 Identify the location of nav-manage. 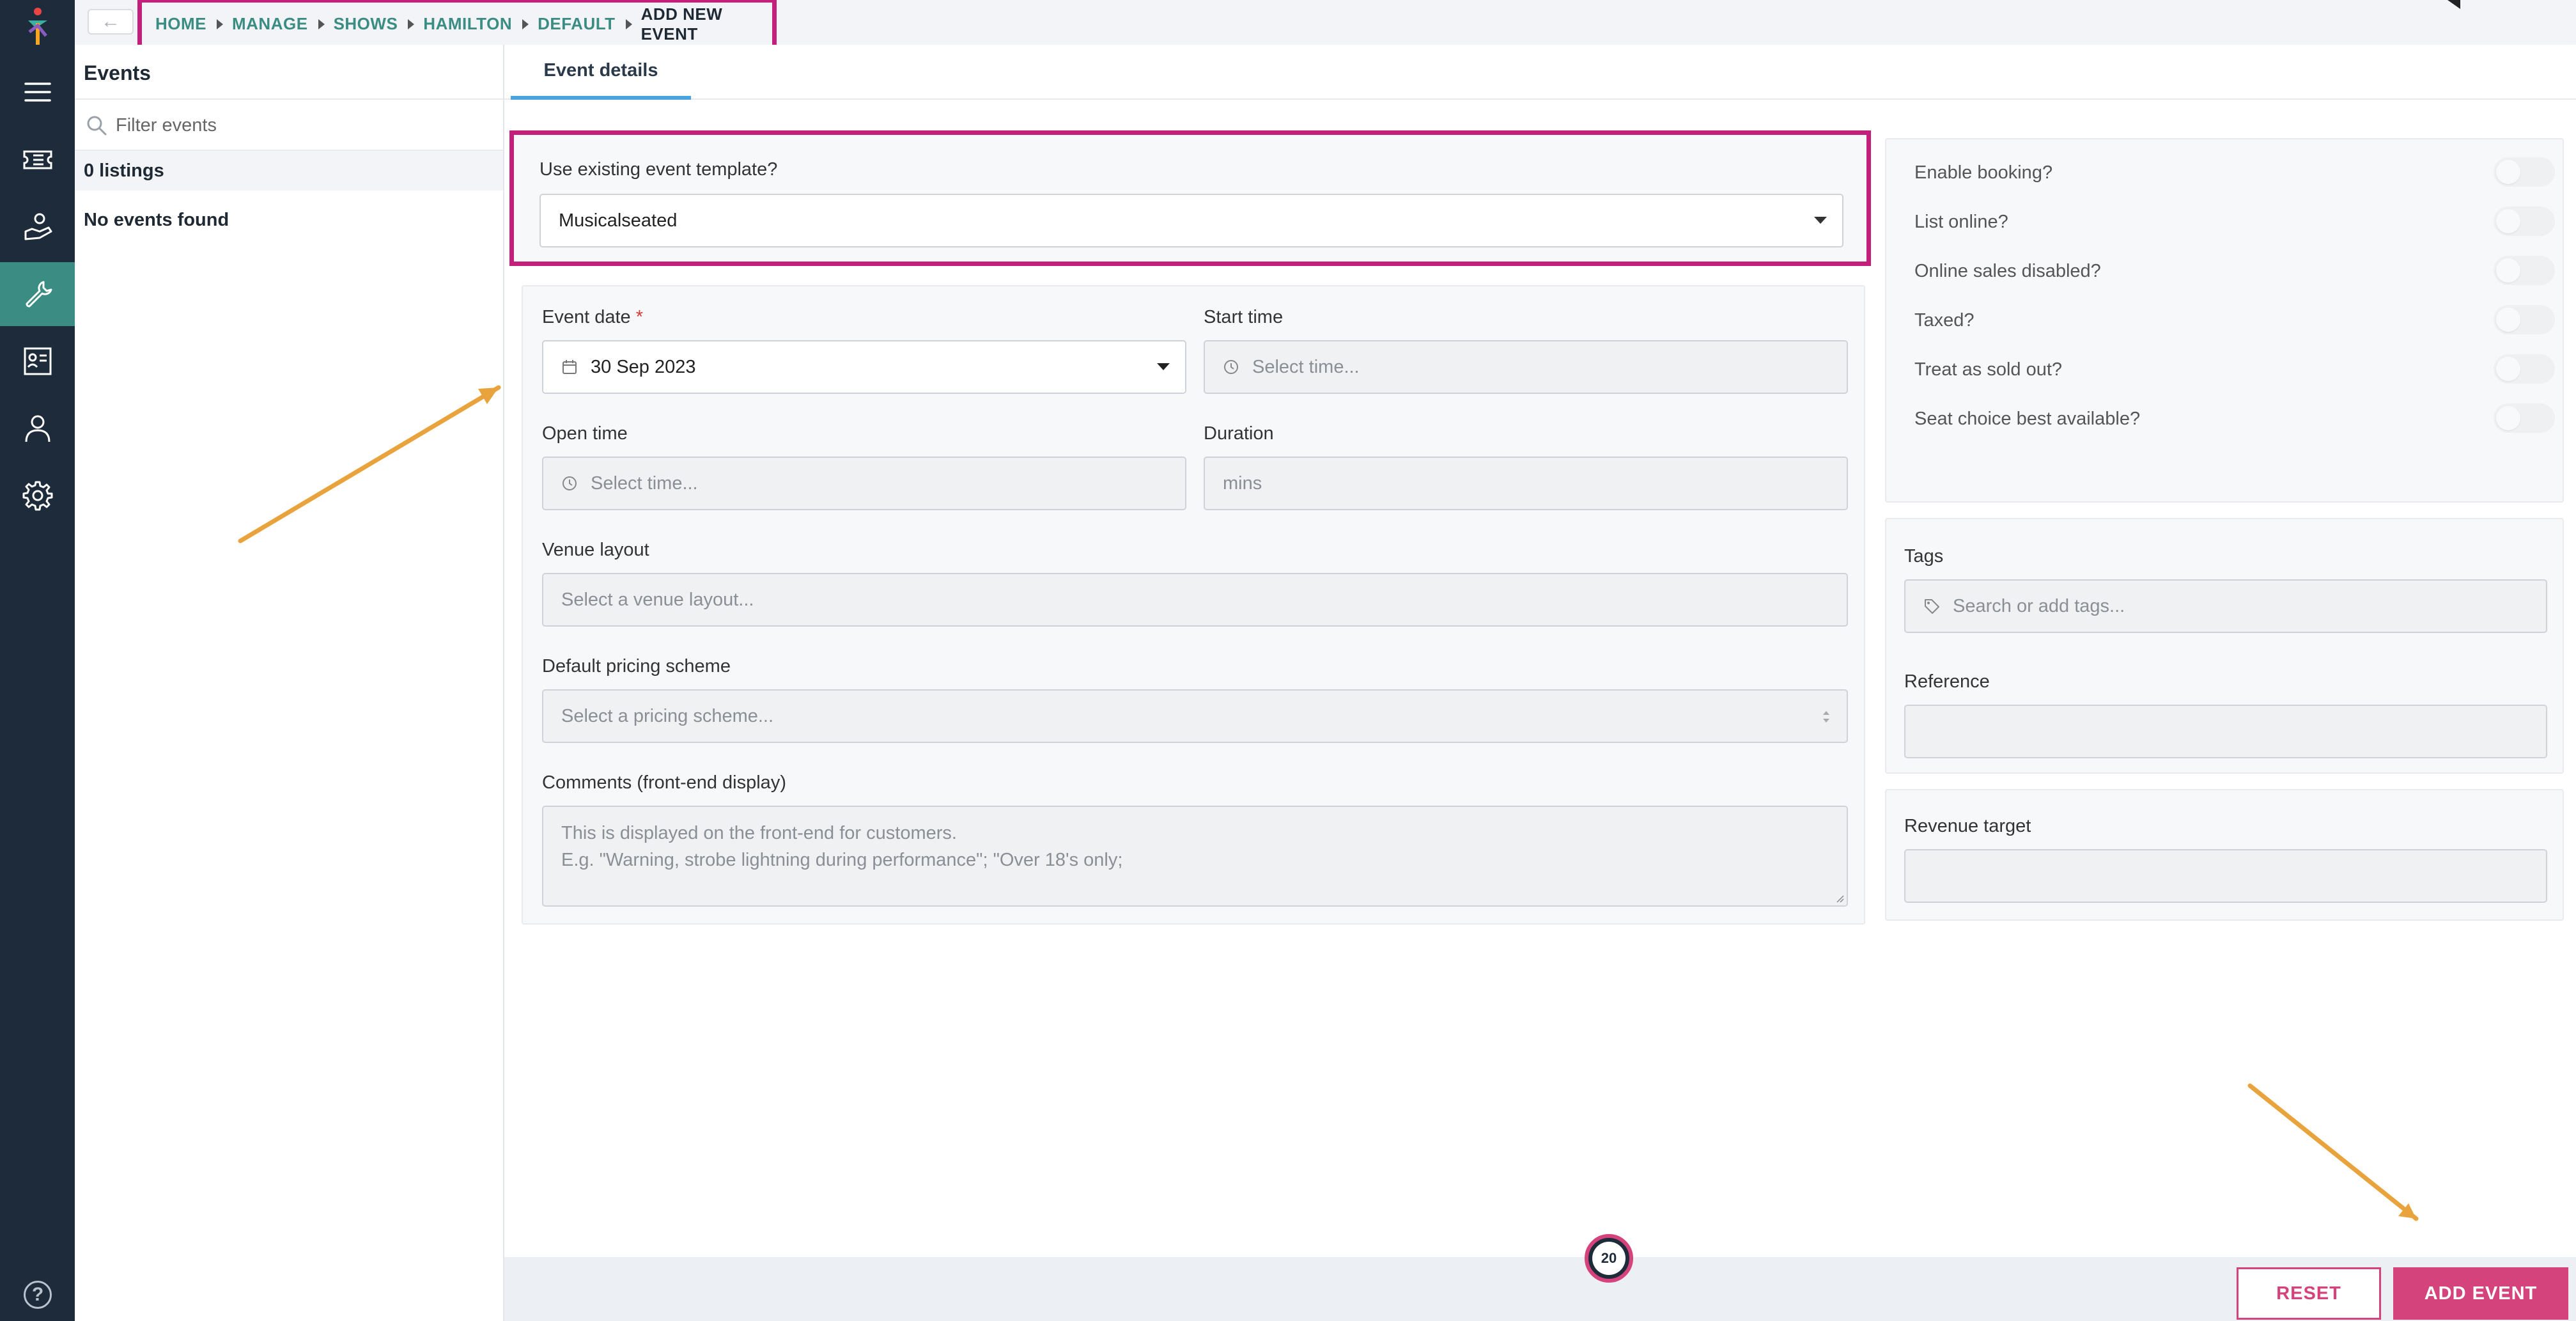
(37, 294).